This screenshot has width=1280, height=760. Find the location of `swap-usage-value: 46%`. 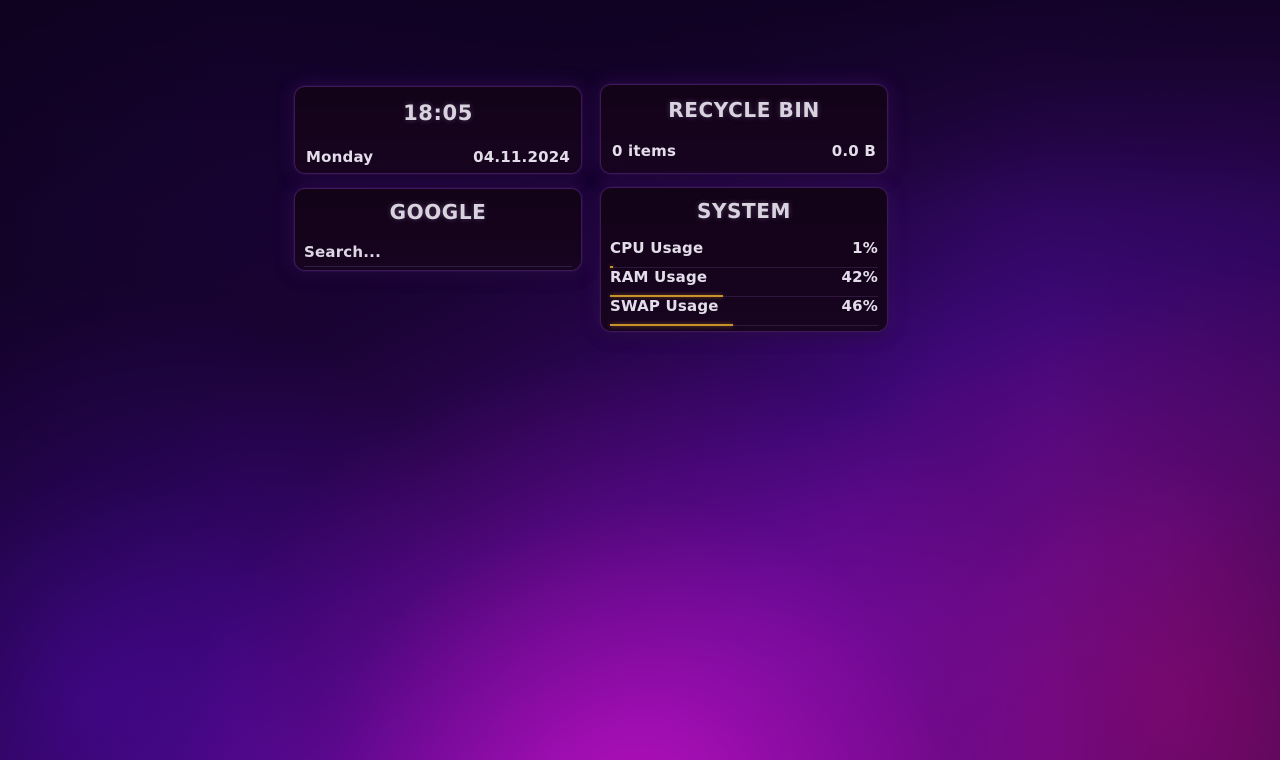

swap-usage-value: 46% is located at coordinates (859, 306).